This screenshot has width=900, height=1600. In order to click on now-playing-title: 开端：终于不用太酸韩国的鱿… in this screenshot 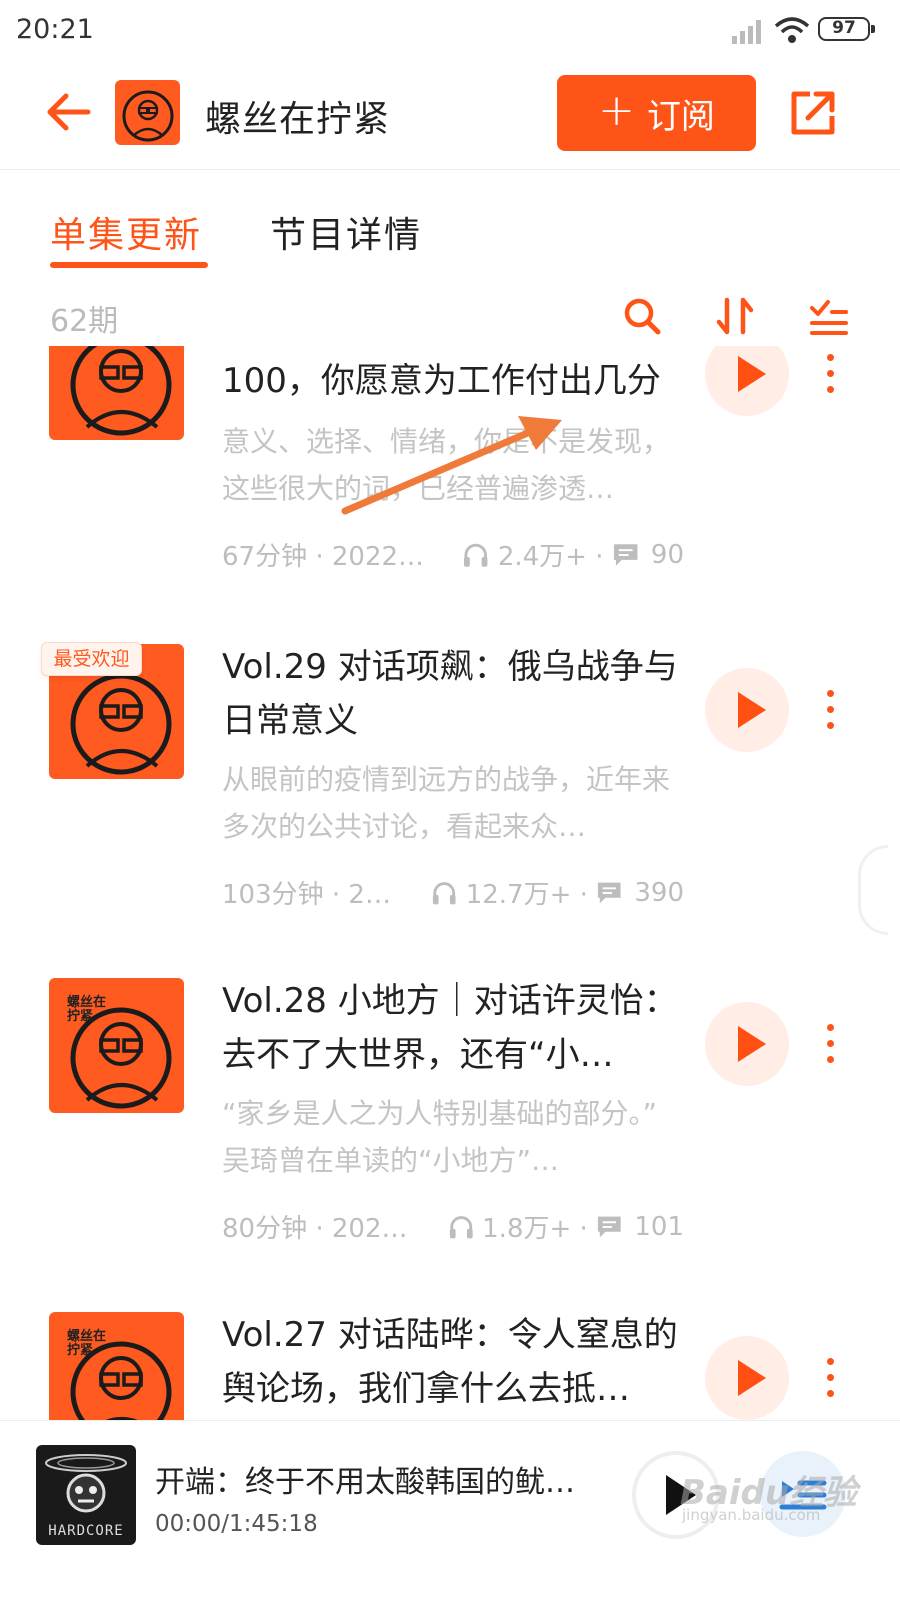, I will do `click(365, 1482)`.